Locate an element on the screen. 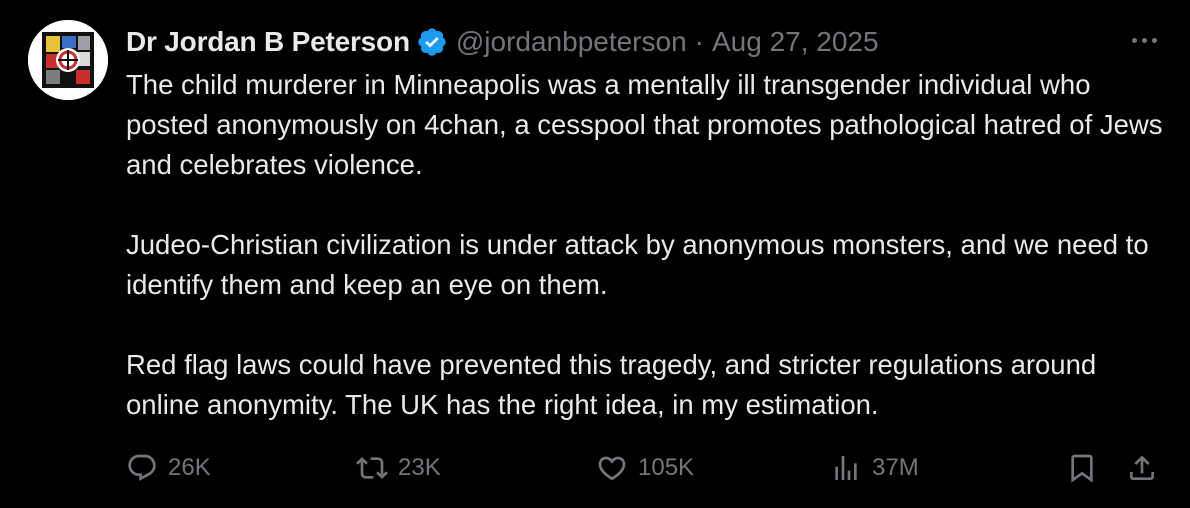  tweet-actions-bar: 26K 23K 105K 37M is located at coordinates (644, 468).